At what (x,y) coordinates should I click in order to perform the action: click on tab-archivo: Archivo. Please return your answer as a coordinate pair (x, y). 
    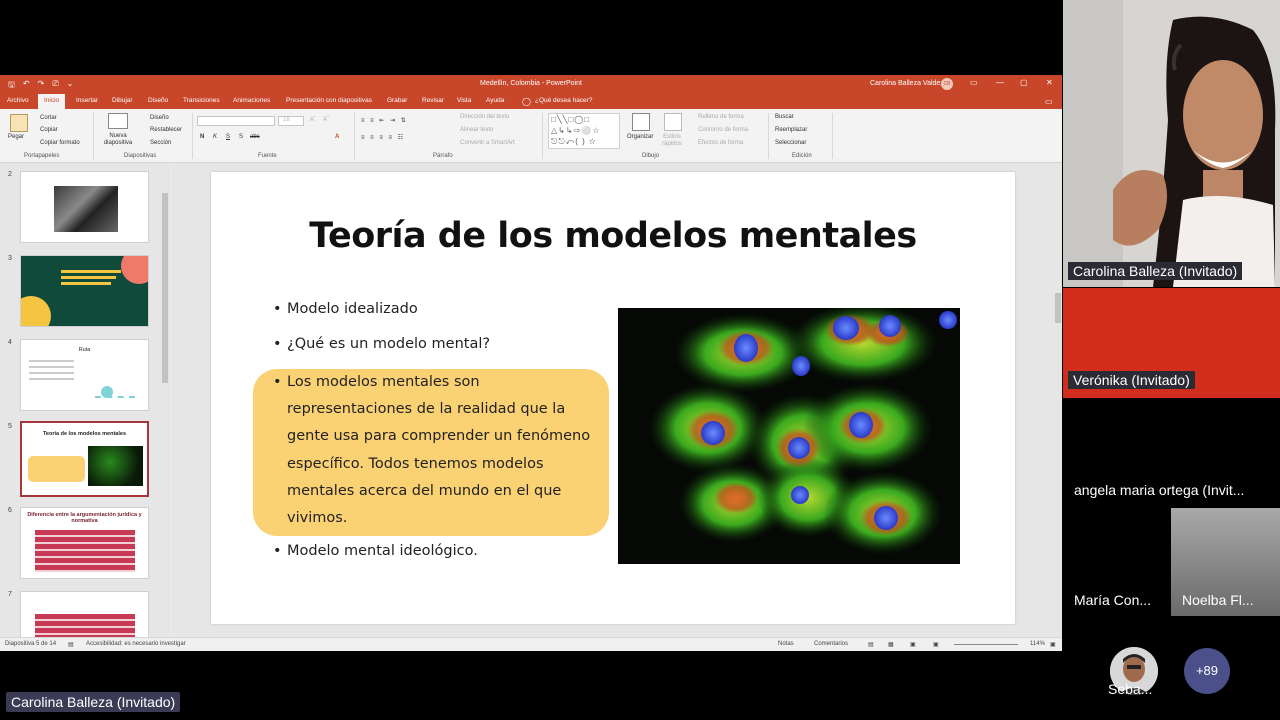
    Looking at the image, I should click on (18, 100).